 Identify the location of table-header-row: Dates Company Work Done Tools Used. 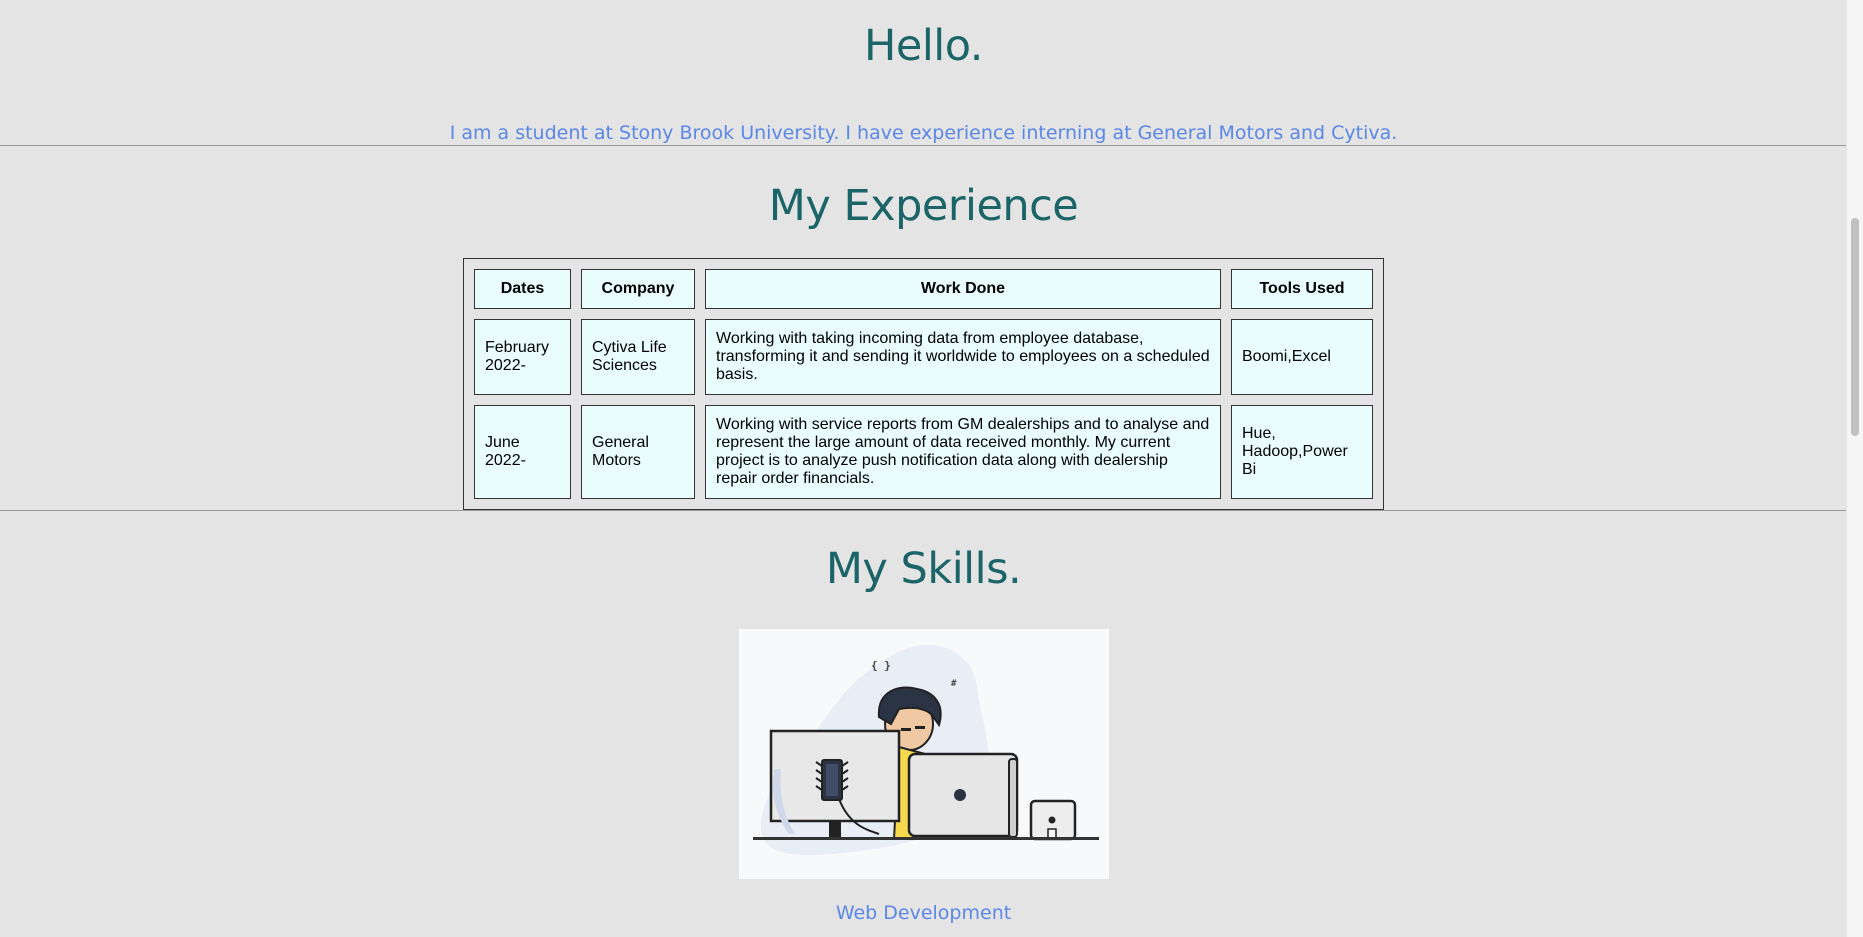
(923, 289).